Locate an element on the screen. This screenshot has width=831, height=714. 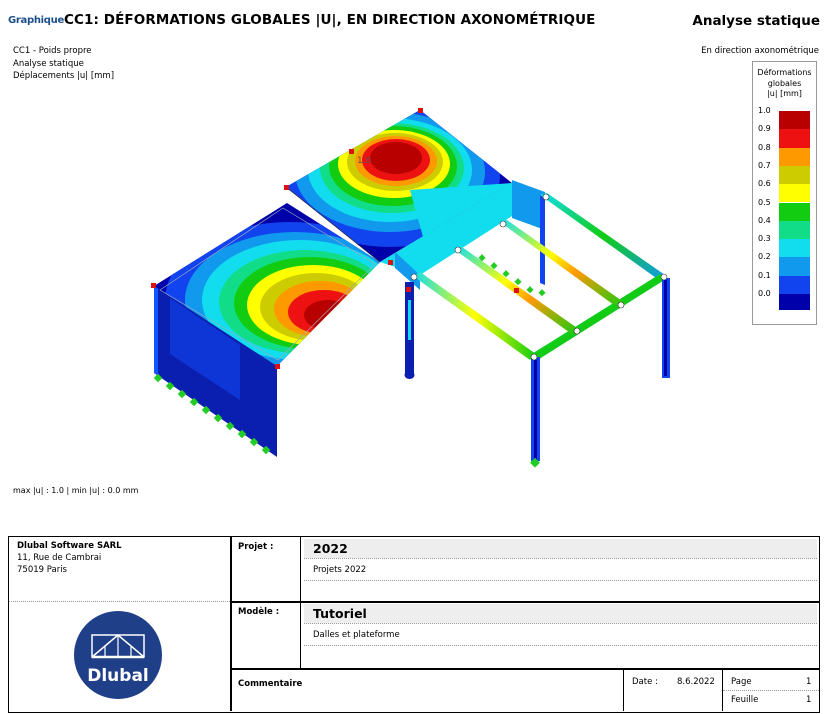
legend-value-label: 1.0 is located at coordinates (764, 110).